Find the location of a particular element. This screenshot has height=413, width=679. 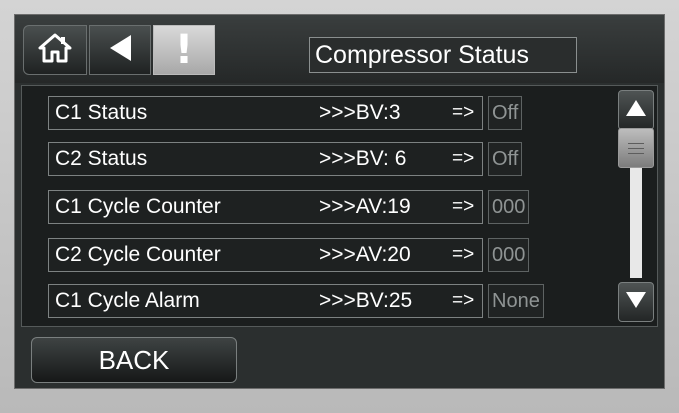

row-point-ref: >>>BV:25 is located at coordinates (366, 300).